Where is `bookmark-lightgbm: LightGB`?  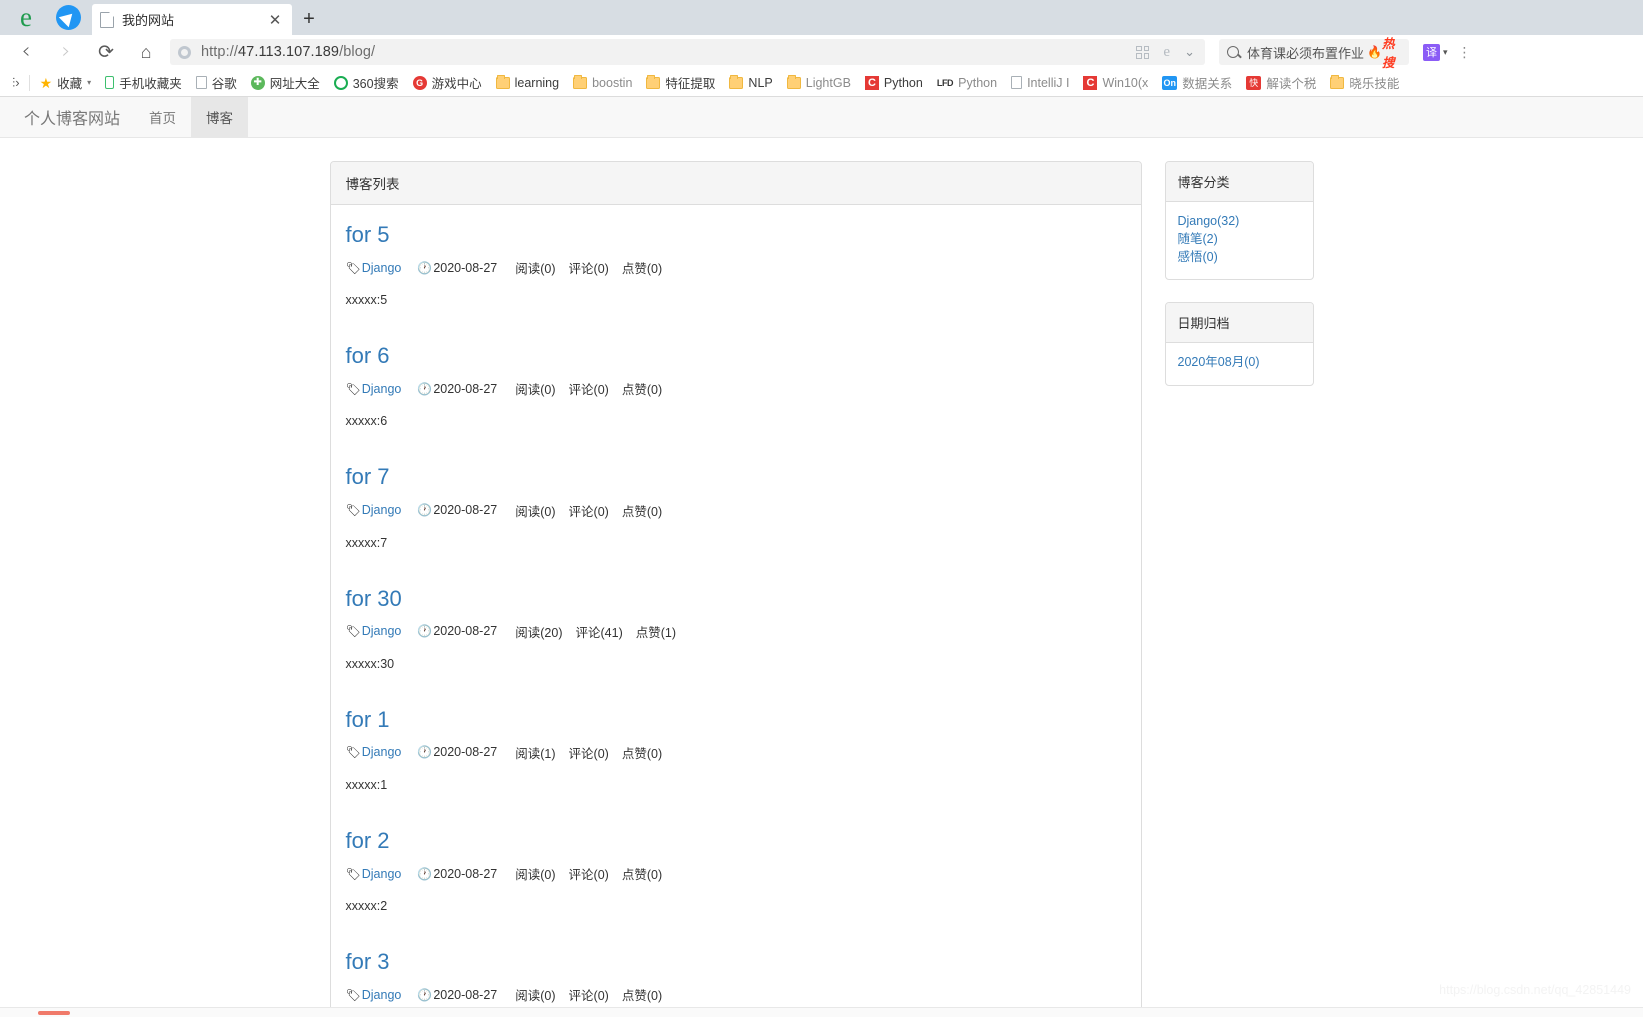 bookmark-lightgbm: LightGB is located at coordinates (819, 83).